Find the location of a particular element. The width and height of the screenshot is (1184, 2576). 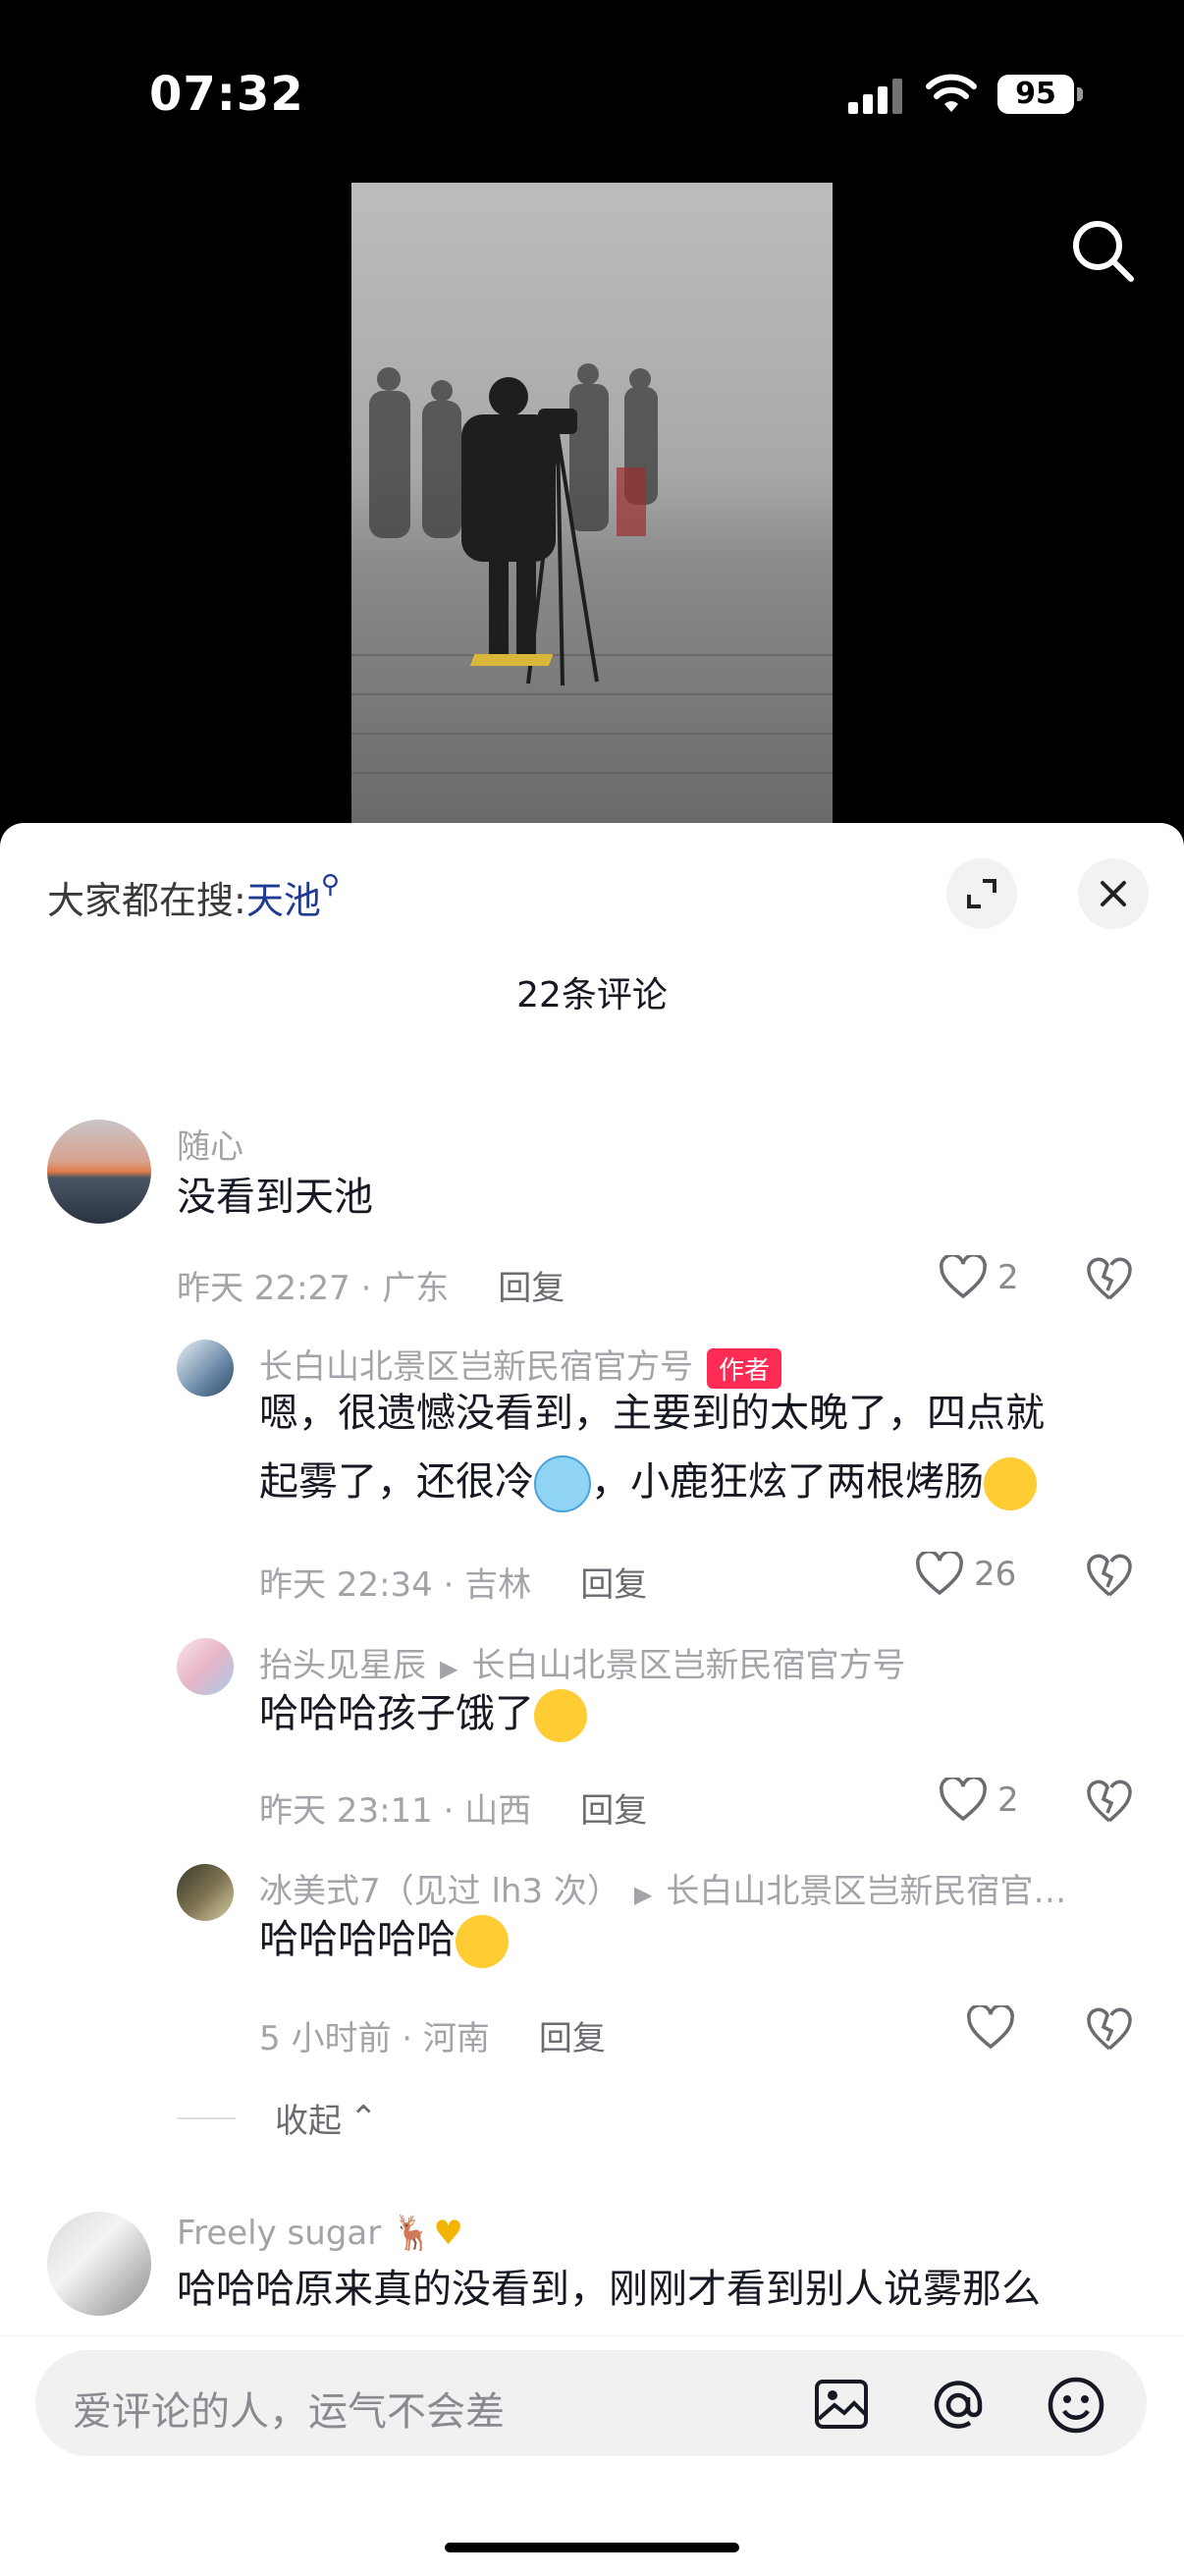

expand-icon is located at coordinates (981, 894).